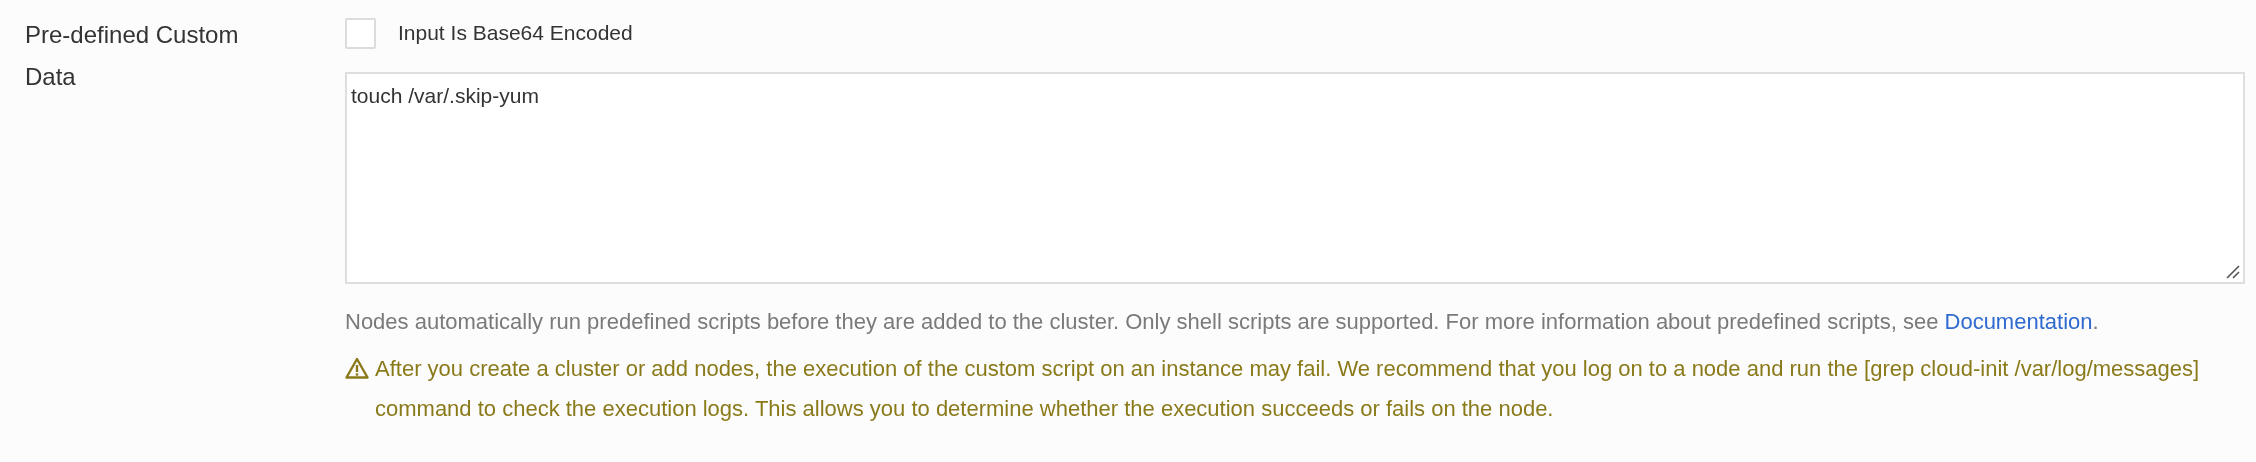 The height and width of the screenshot is (462, 2256). What do you see at coordinates (360, 33) in the screenshot?
I see `checkbox` at bounding box center [360, 33].